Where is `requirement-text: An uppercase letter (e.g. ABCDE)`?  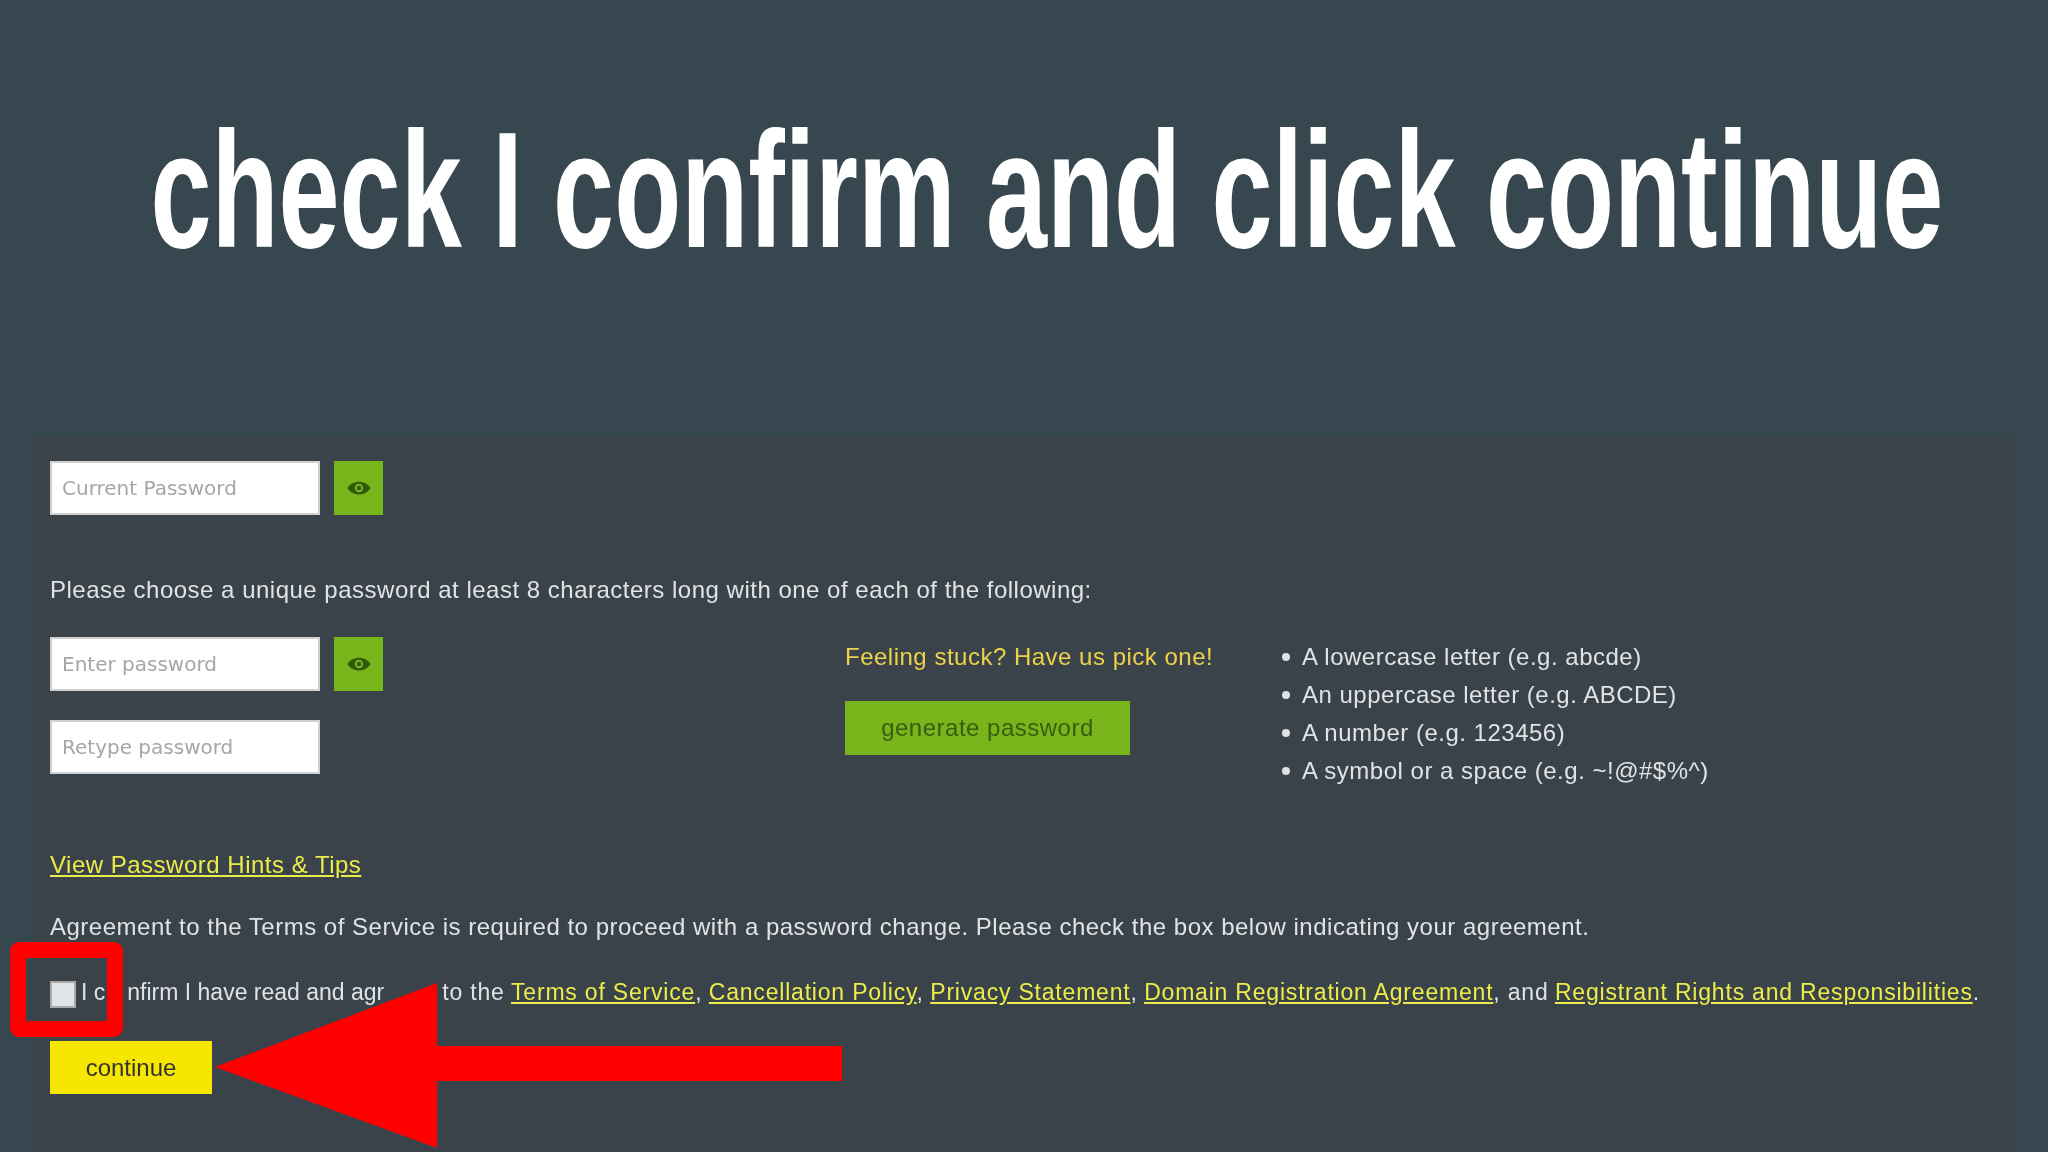
requirement-text: An uppercase letter (e.g. ABCDE) is located at coordinates (1489, 695).